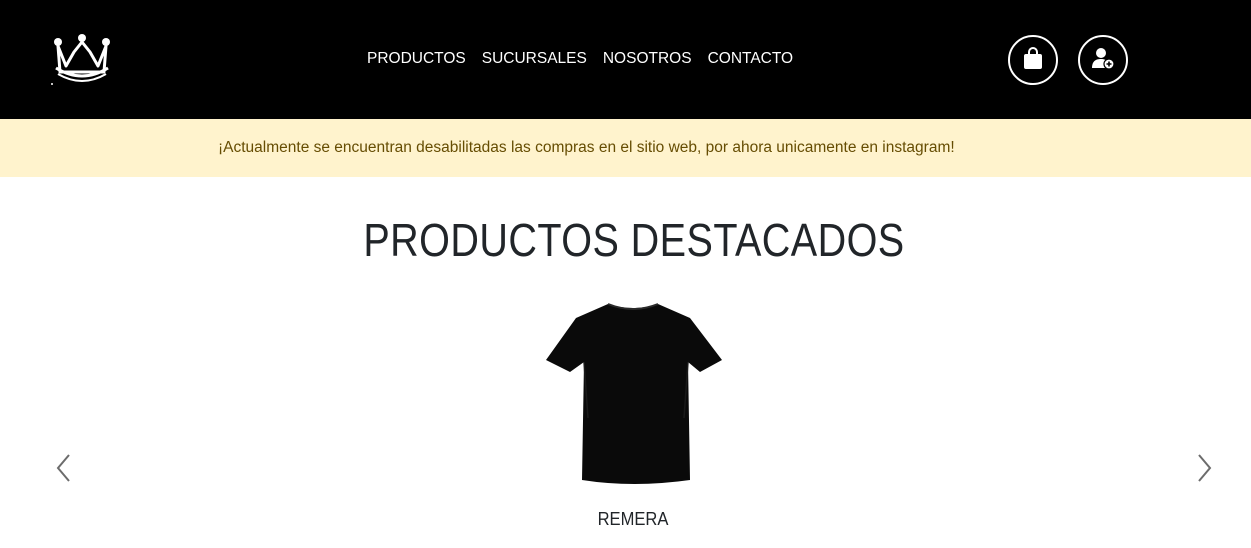 The image size is (1251, 548). I want to click on carousel-next-button, so click(1204, 468).